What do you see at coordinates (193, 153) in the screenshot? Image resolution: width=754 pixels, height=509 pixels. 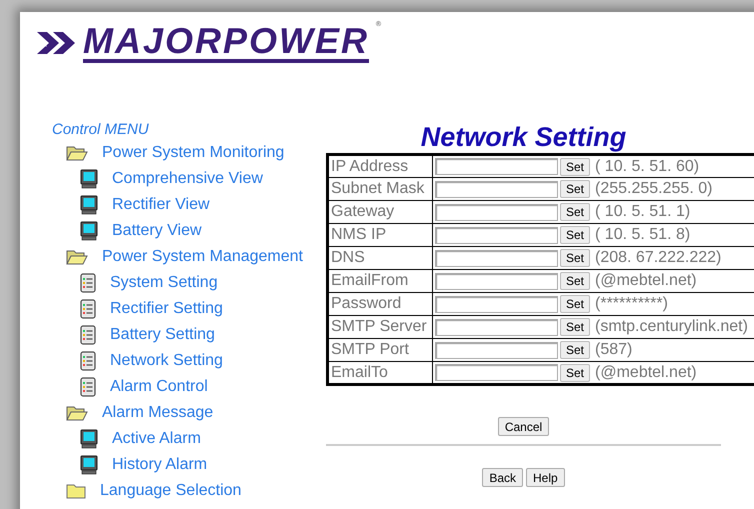 I see `menu-link: Power System Monitoring` at bounding box center [193, 153].